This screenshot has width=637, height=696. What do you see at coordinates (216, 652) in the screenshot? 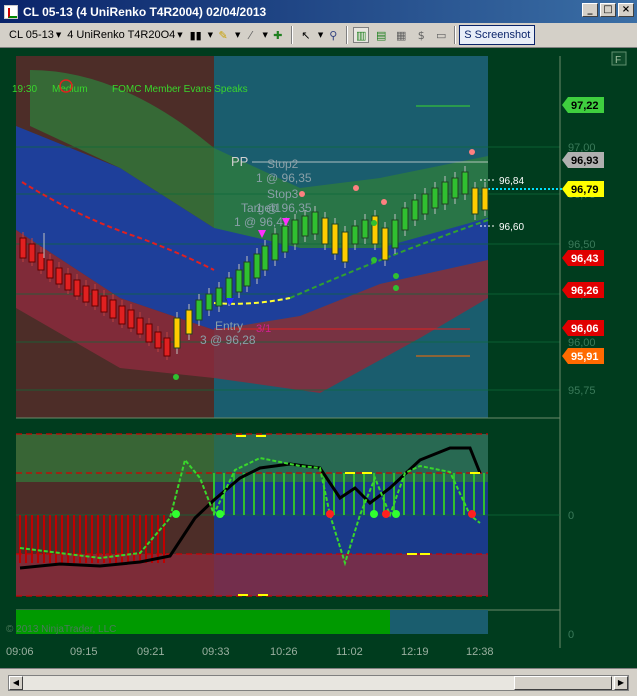
I see `time-label: 09:33` at bounding box center [216, 652].